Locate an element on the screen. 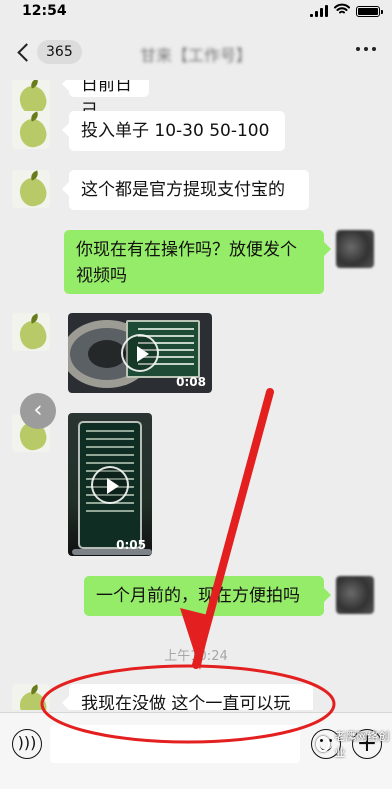 The width and height of the screenshot is (392, 789). watermark-logo-icon is located at coordinates (323, 744).